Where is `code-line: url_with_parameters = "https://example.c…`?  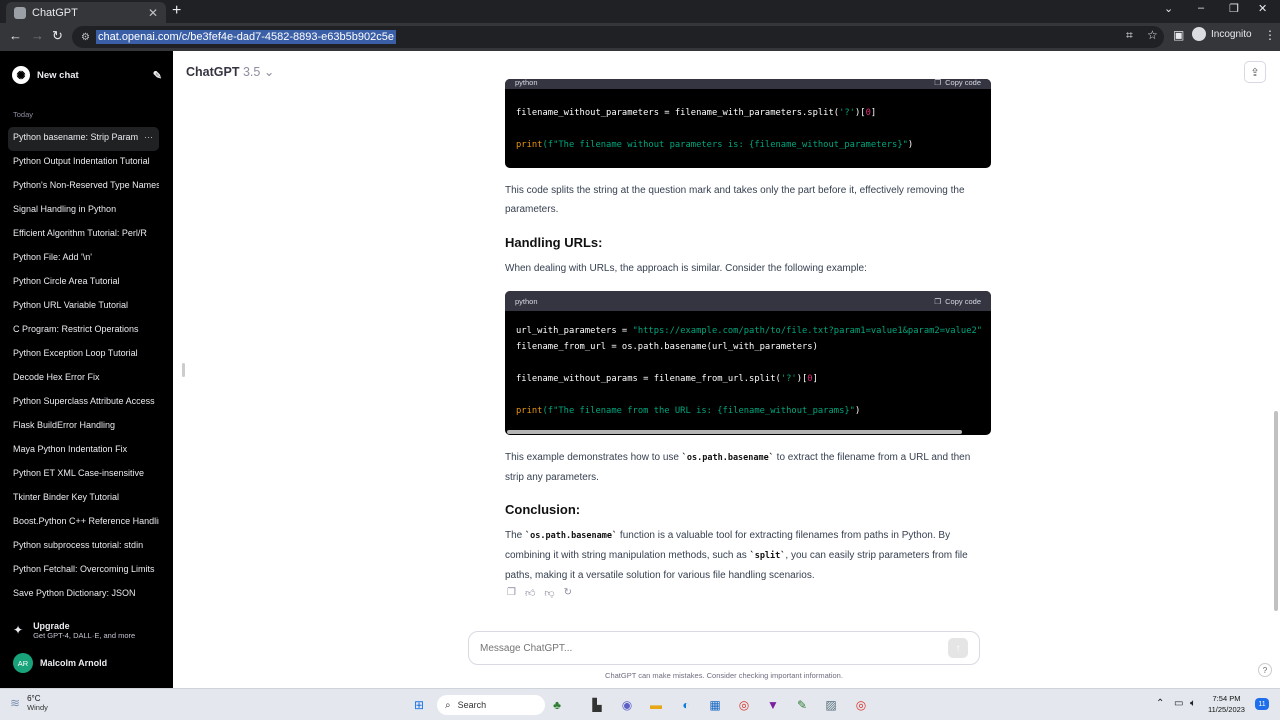 code-line: url_with_parameters = "https://example.c… is located at coordinates (749, 331).